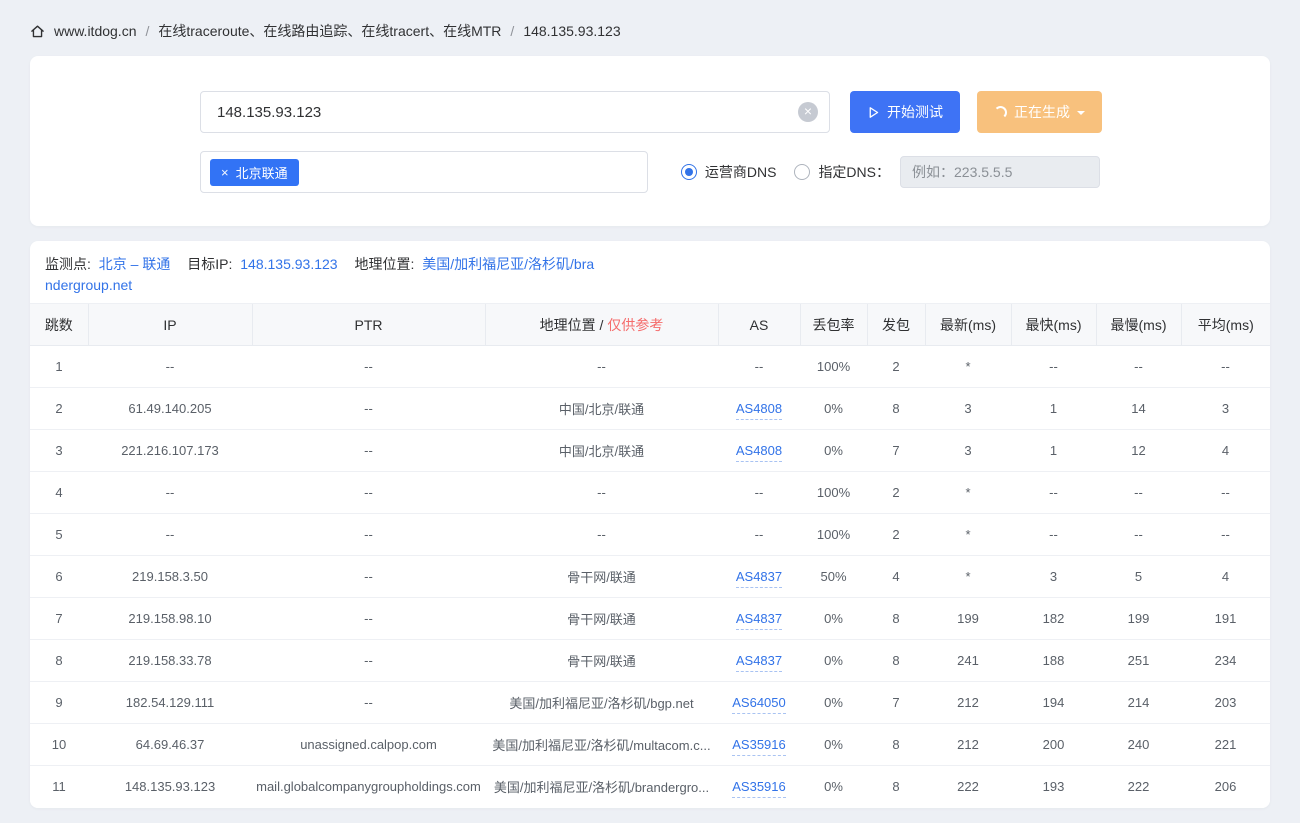  Describe the element at coordinates (896, 450) in the screenshot. I see `cell-sent: 7` at that location.